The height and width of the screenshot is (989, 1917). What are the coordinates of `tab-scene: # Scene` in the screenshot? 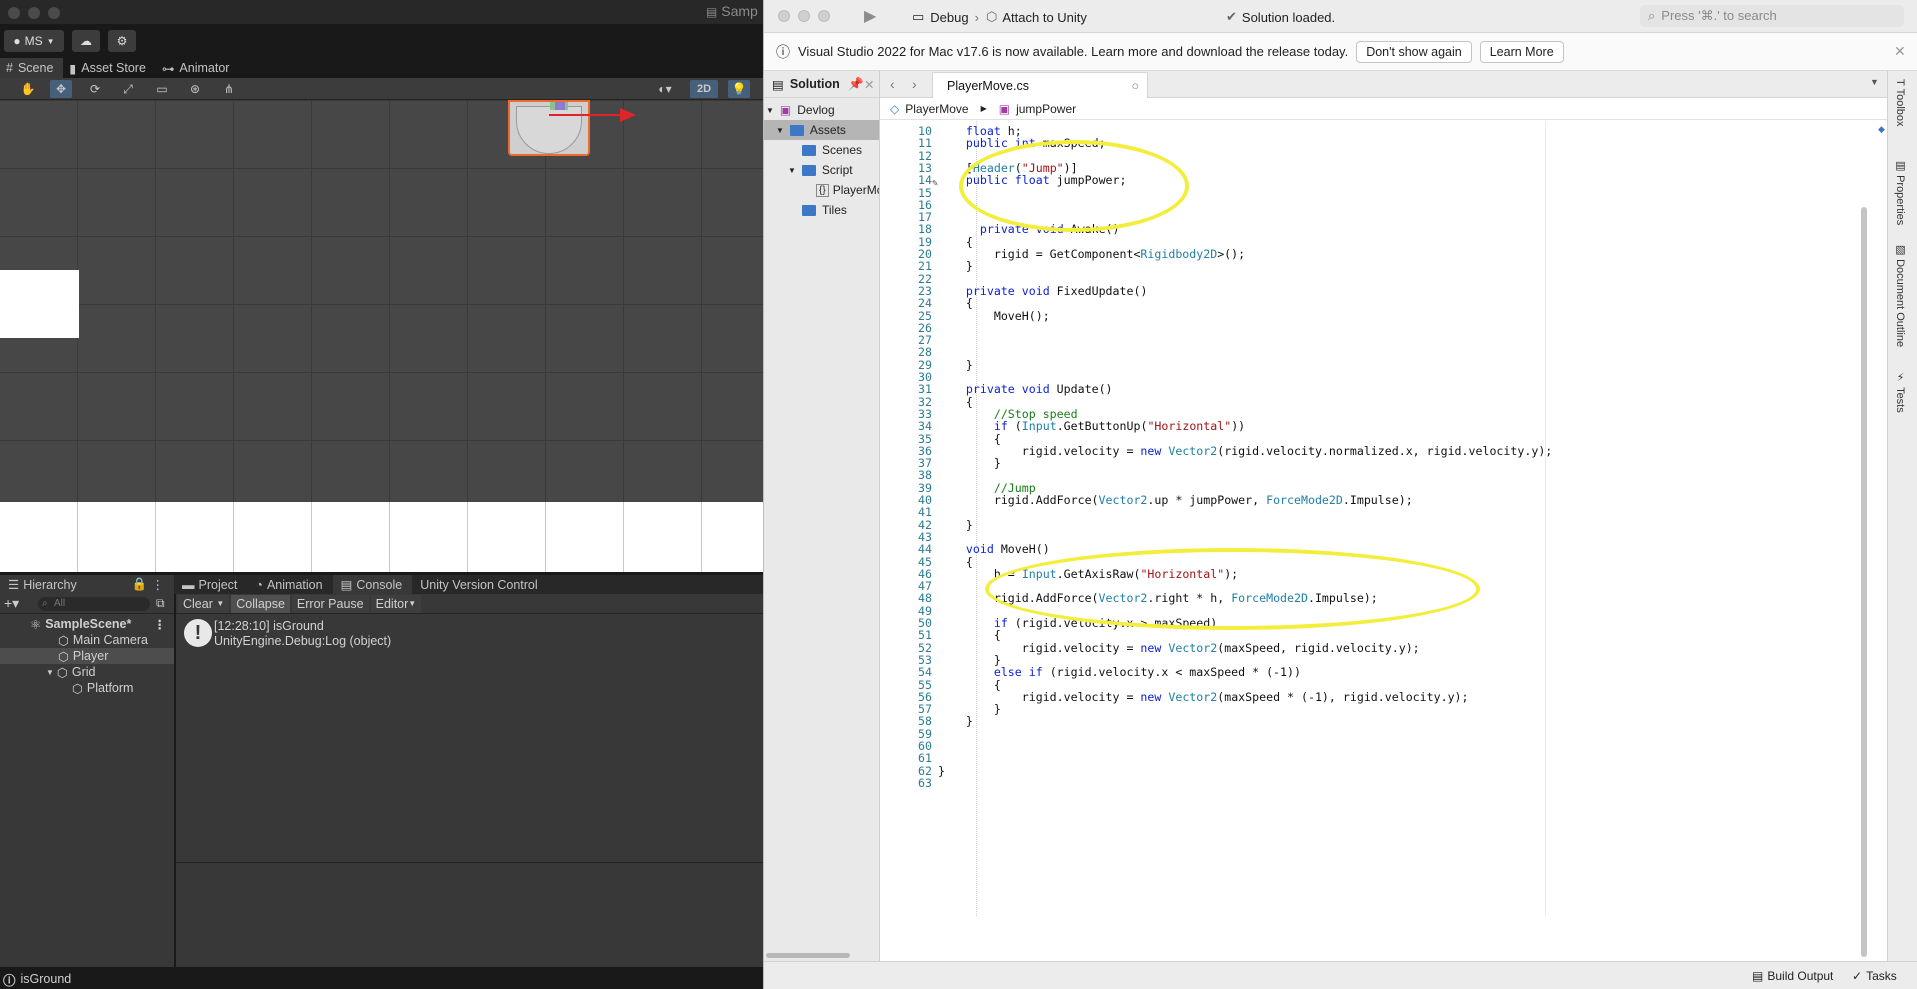 It's located at (32, 68).